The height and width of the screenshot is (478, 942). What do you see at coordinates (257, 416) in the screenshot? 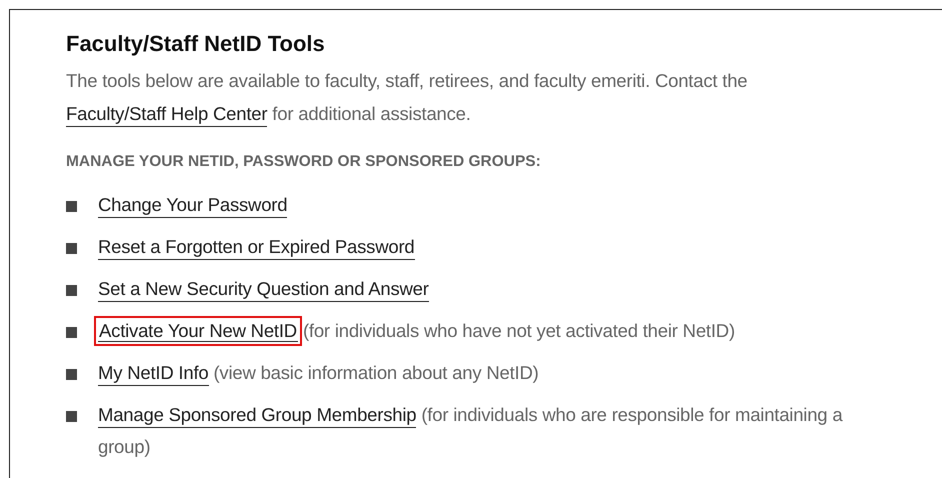
I see `tool-link: Manage Sponsored Group Membership` at bounding box center [257, 416].